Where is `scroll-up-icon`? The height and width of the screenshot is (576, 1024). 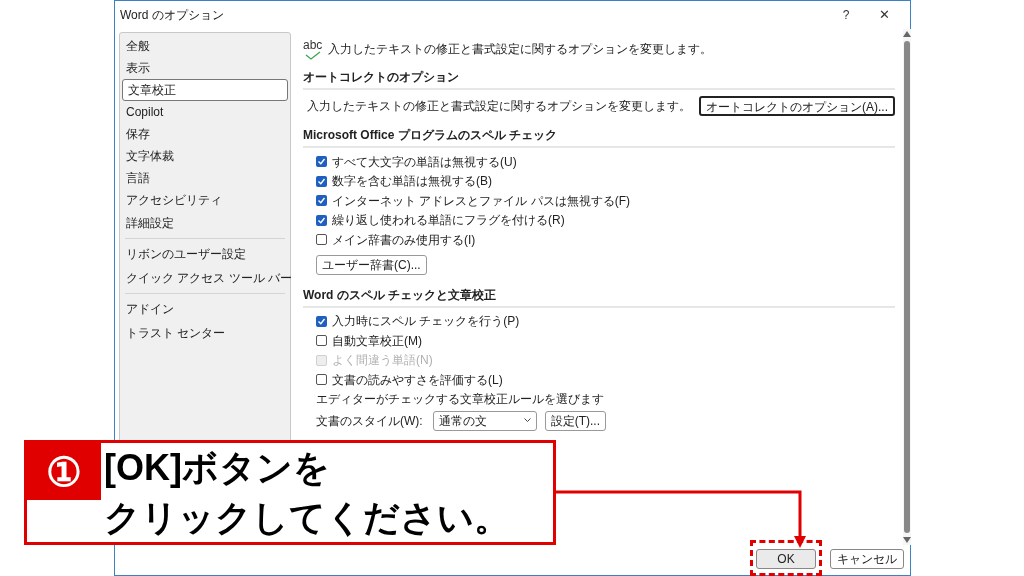
scroll-up-icon is located at coordinates (907, 34).